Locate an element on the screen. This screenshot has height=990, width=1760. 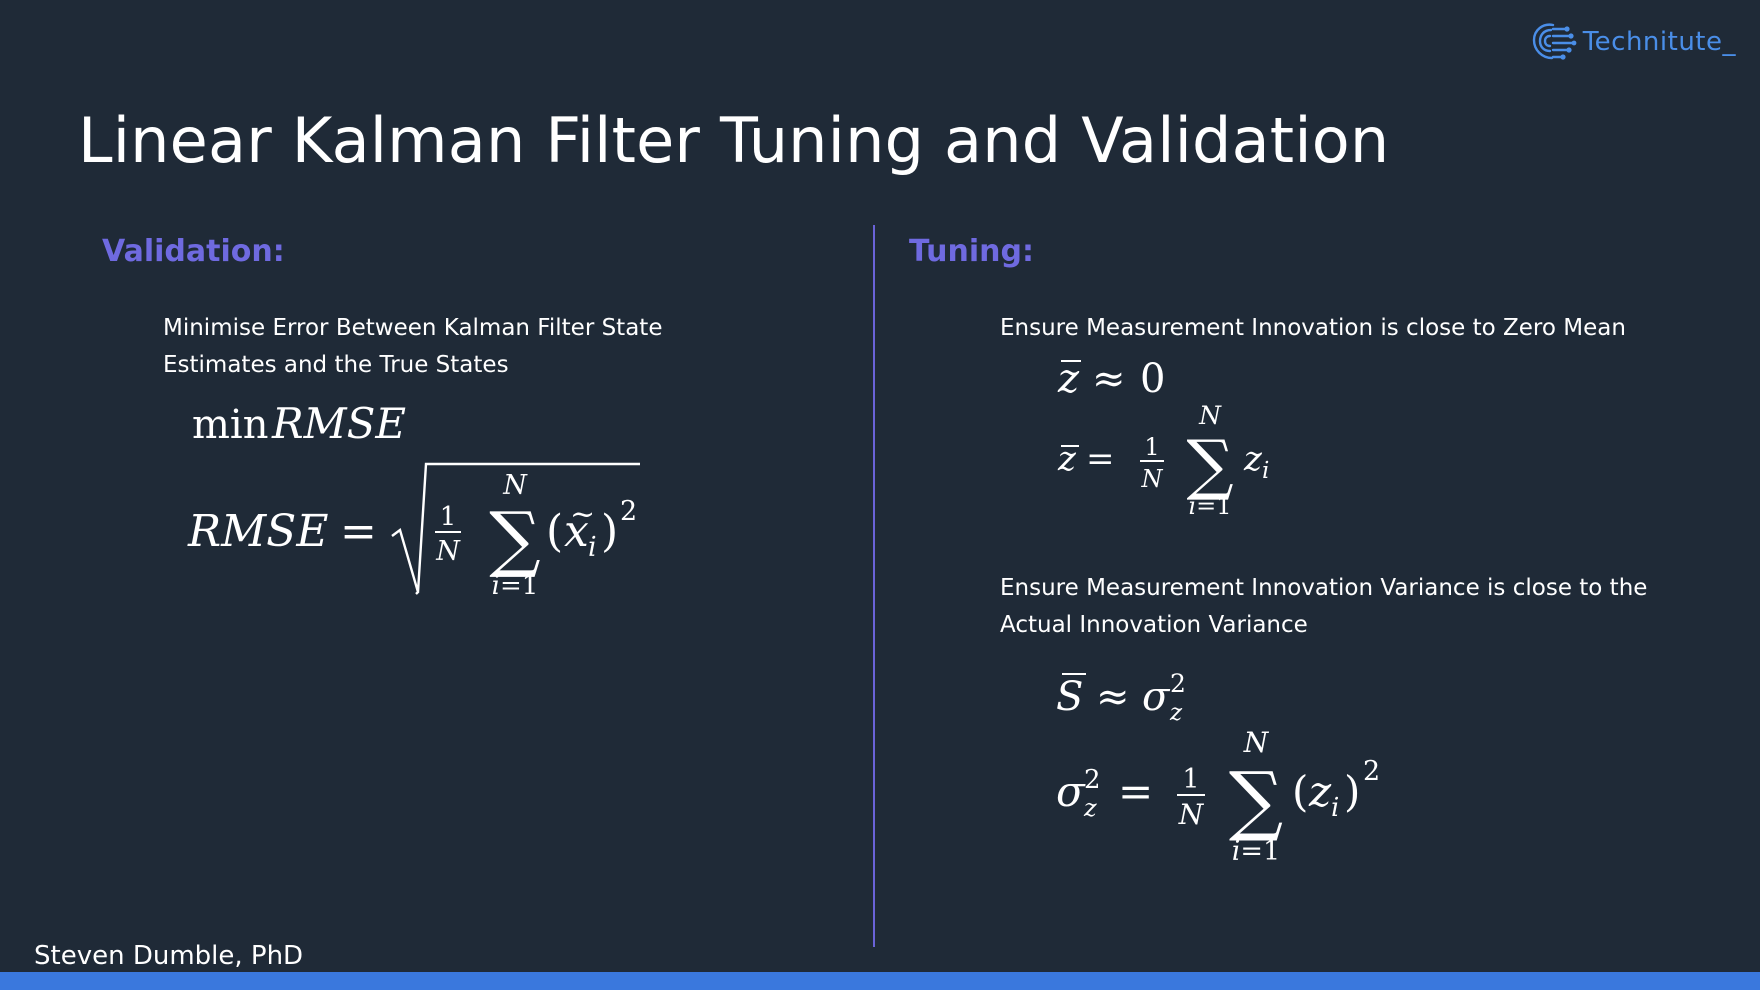
validation-description-line-2: Estimates and the True States is located at coordinates (336, 365).